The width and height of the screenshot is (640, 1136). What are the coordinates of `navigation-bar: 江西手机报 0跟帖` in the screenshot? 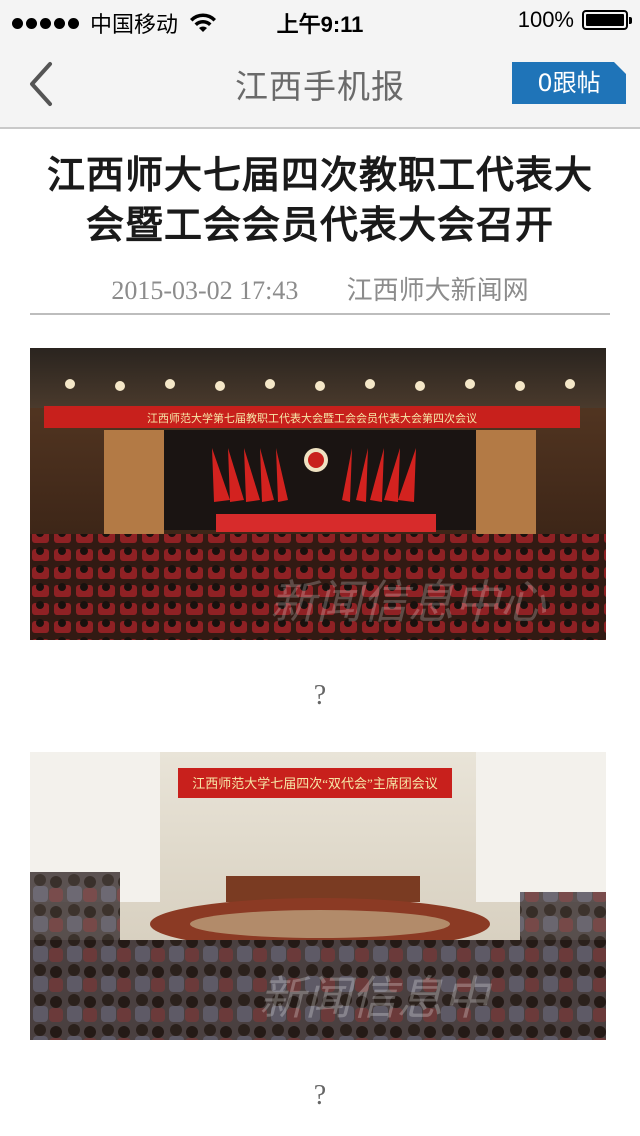 It's located at (320, 84).